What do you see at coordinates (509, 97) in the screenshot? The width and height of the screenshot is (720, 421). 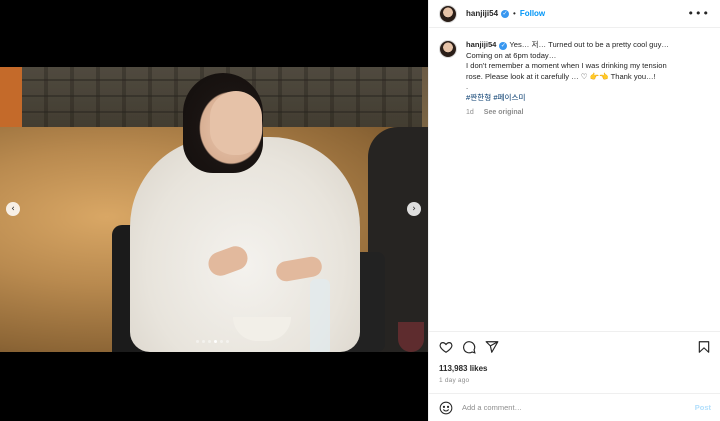 I see `hashtag-link: #페이스미` at bounding box center [509, 97].